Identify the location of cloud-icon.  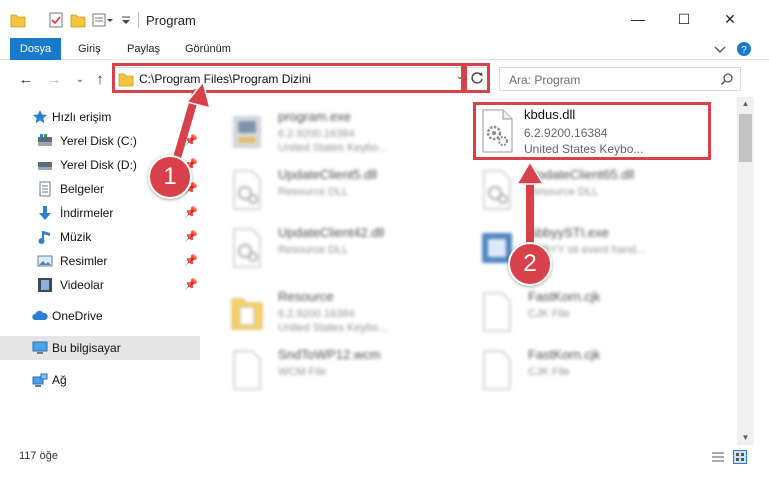
(40, 315).